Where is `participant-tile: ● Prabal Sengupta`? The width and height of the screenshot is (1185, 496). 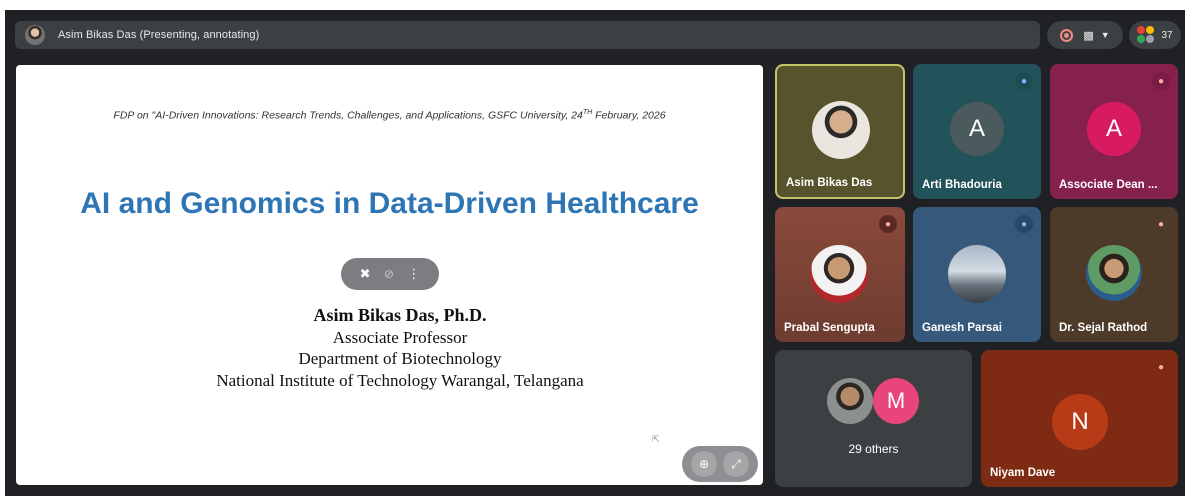 participant-tile: ● Prabal Sengupta is located at coordinates (840, 274).